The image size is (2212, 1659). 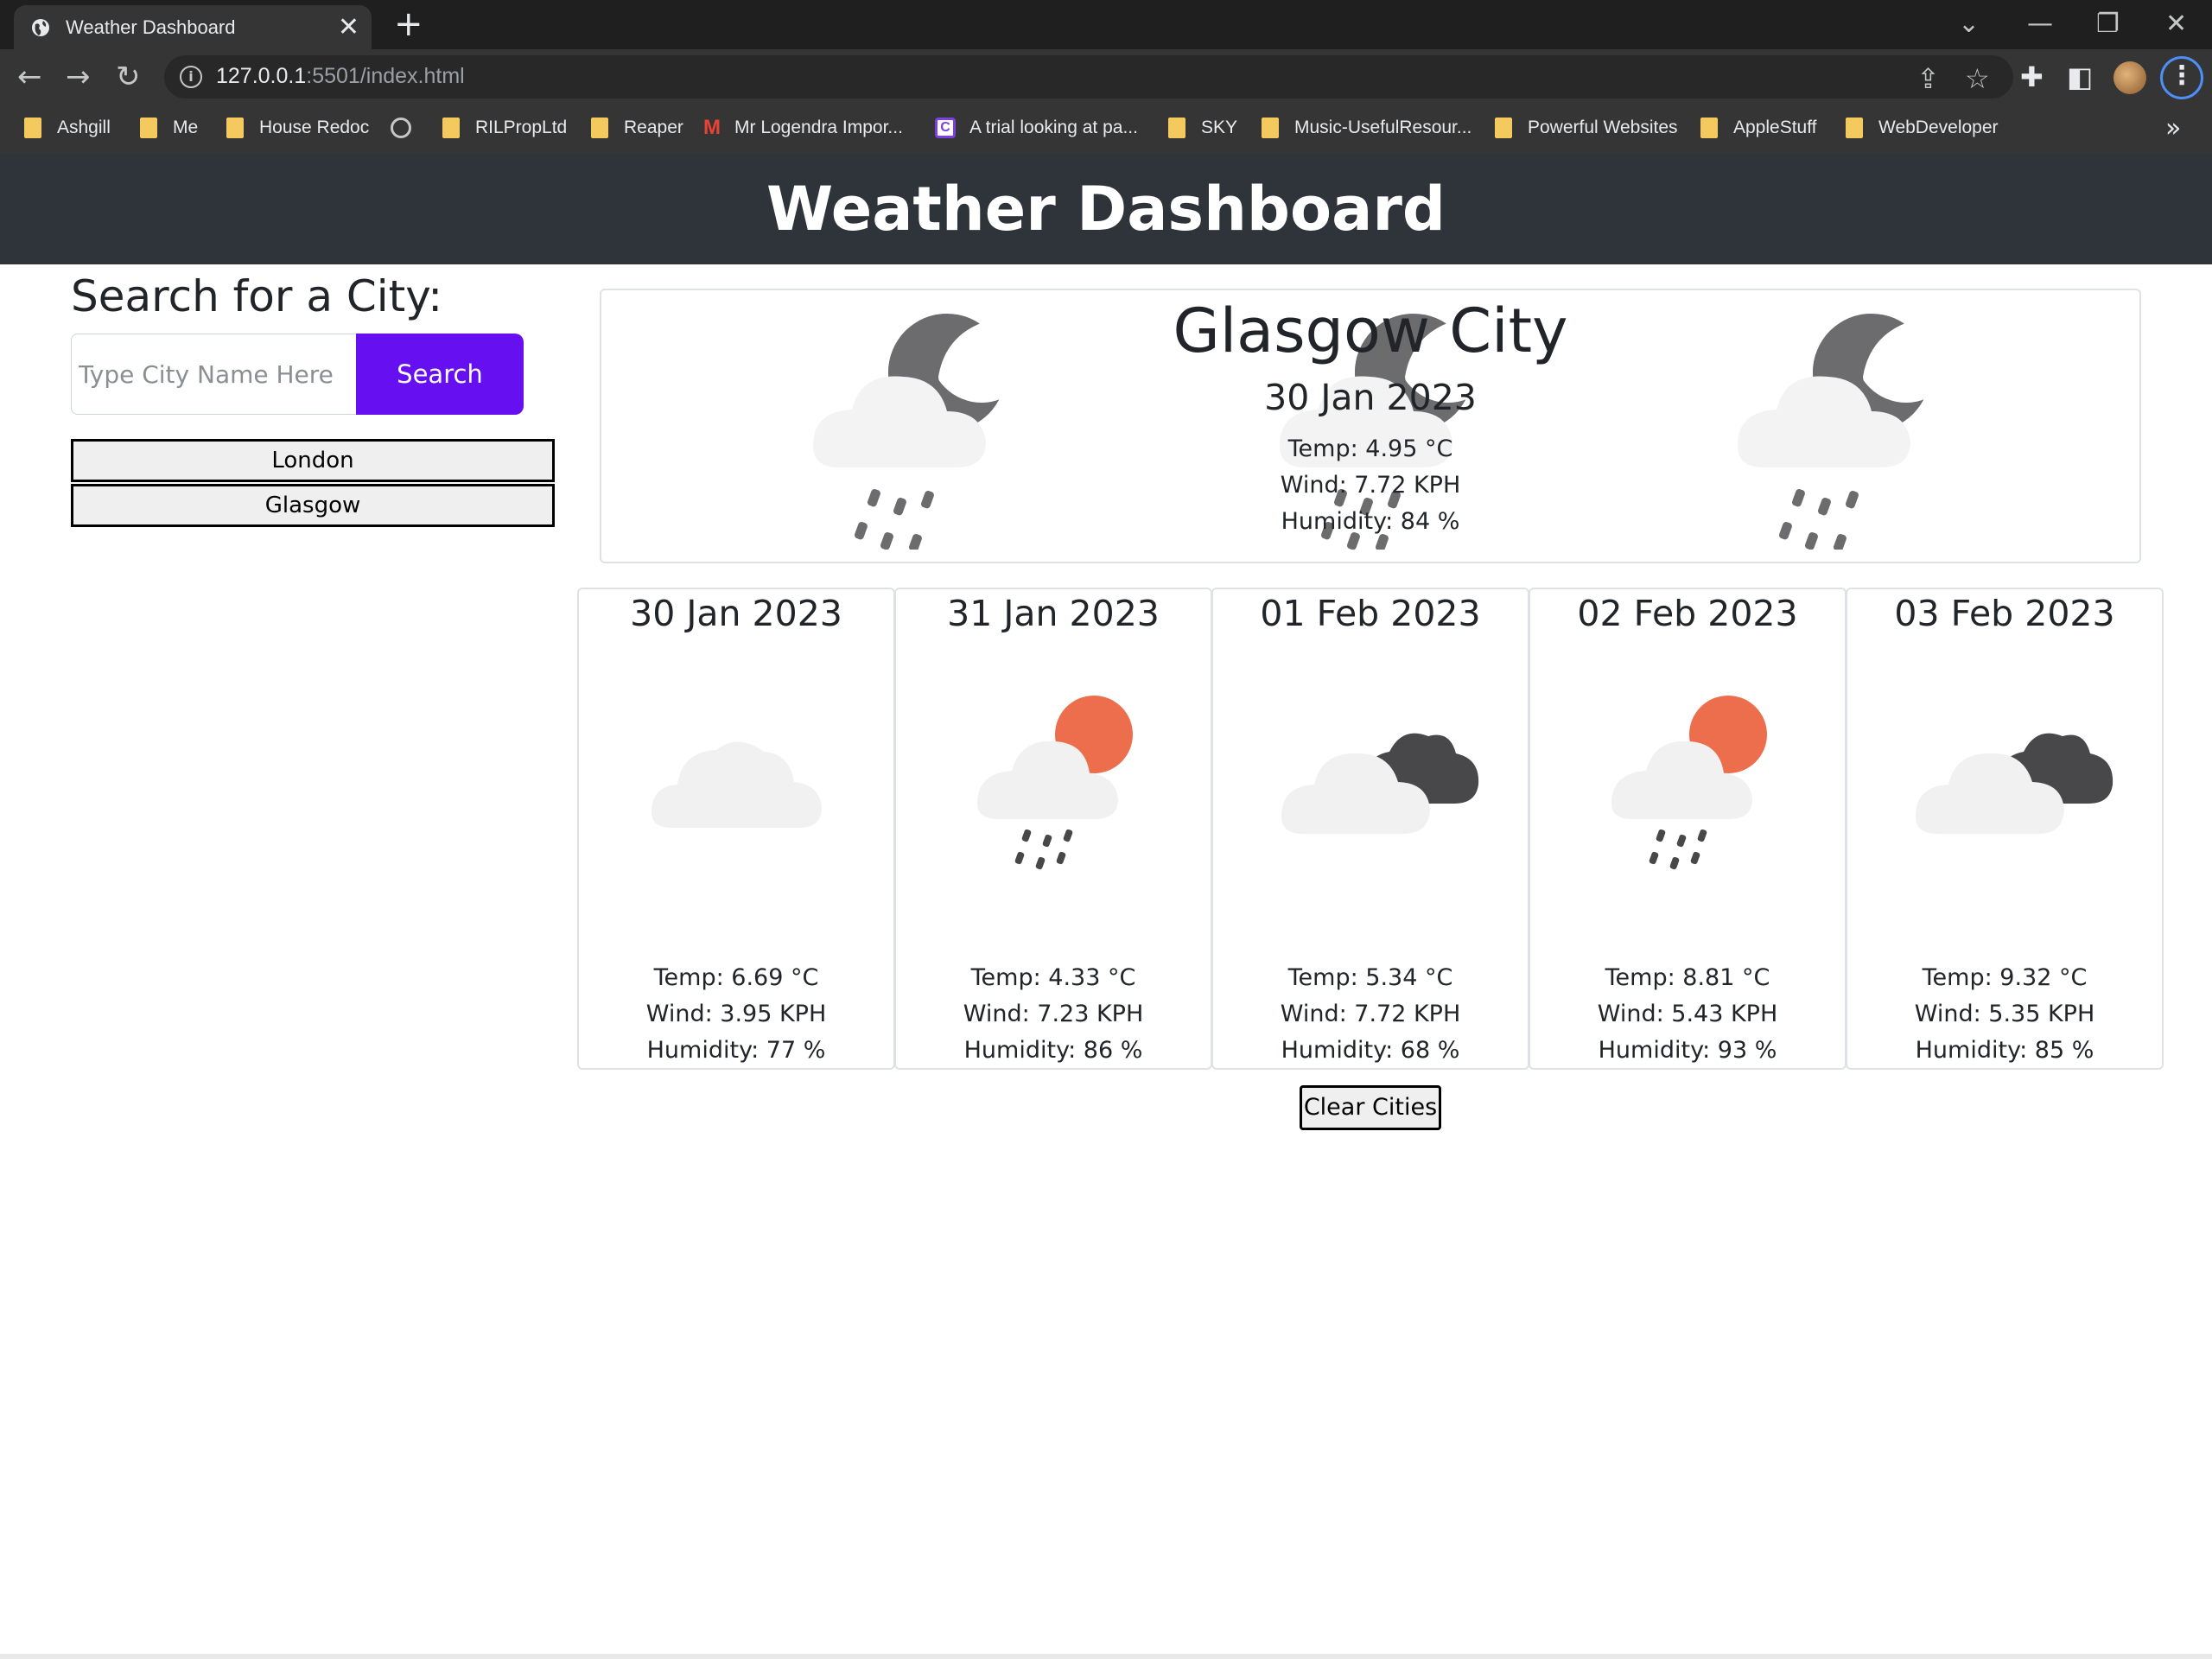 I want to click on bookmark-item: Reaper, so click(x=637, y=128).